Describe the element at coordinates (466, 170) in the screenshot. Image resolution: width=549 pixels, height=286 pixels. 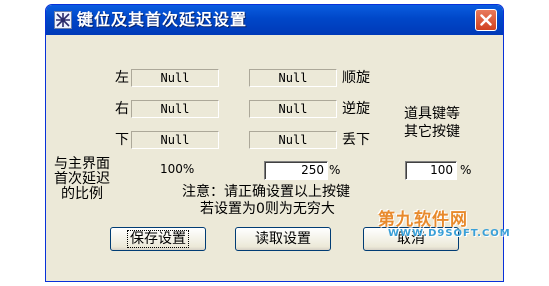
I see `item-delay-unit: %` at that location.